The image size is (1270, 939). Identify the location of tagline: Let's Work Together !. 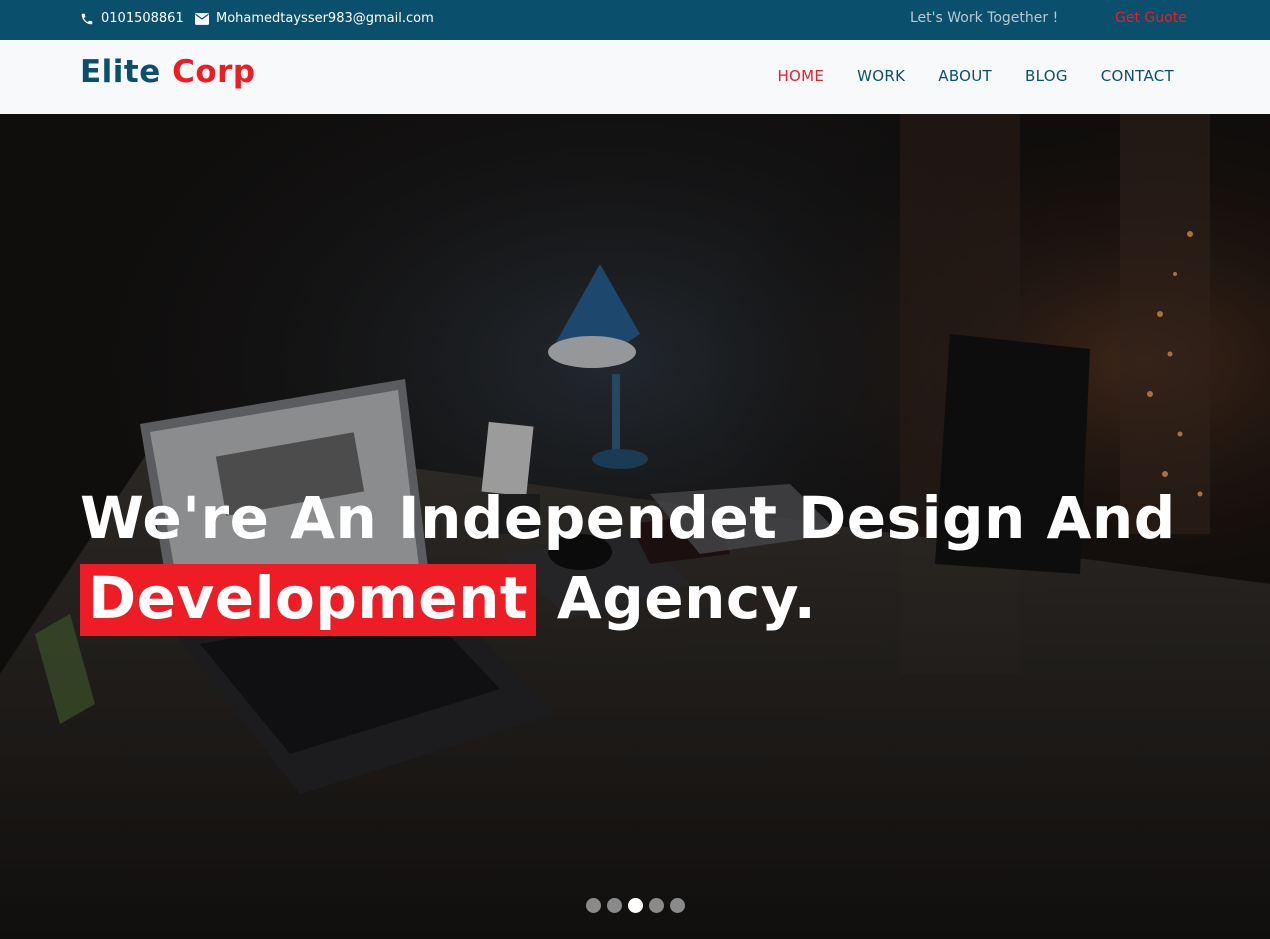
(984, 18).